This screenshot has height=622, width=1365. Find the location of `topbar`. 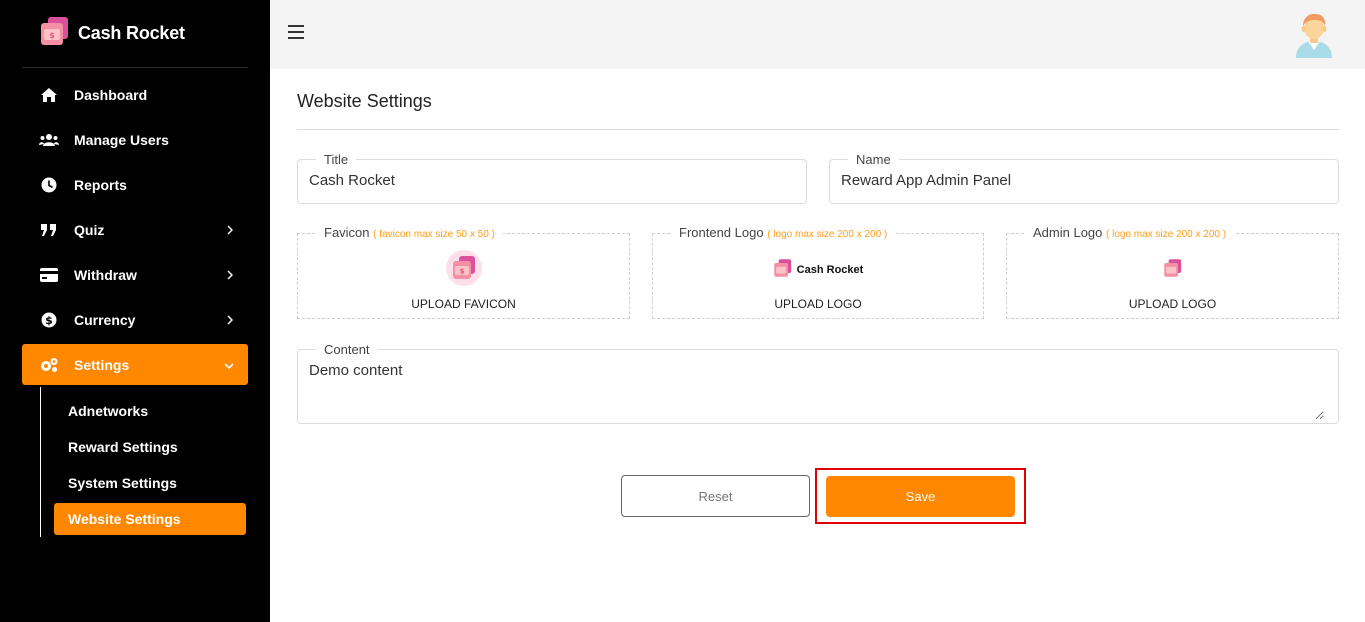

topbar is located at coordinates (817, 34).